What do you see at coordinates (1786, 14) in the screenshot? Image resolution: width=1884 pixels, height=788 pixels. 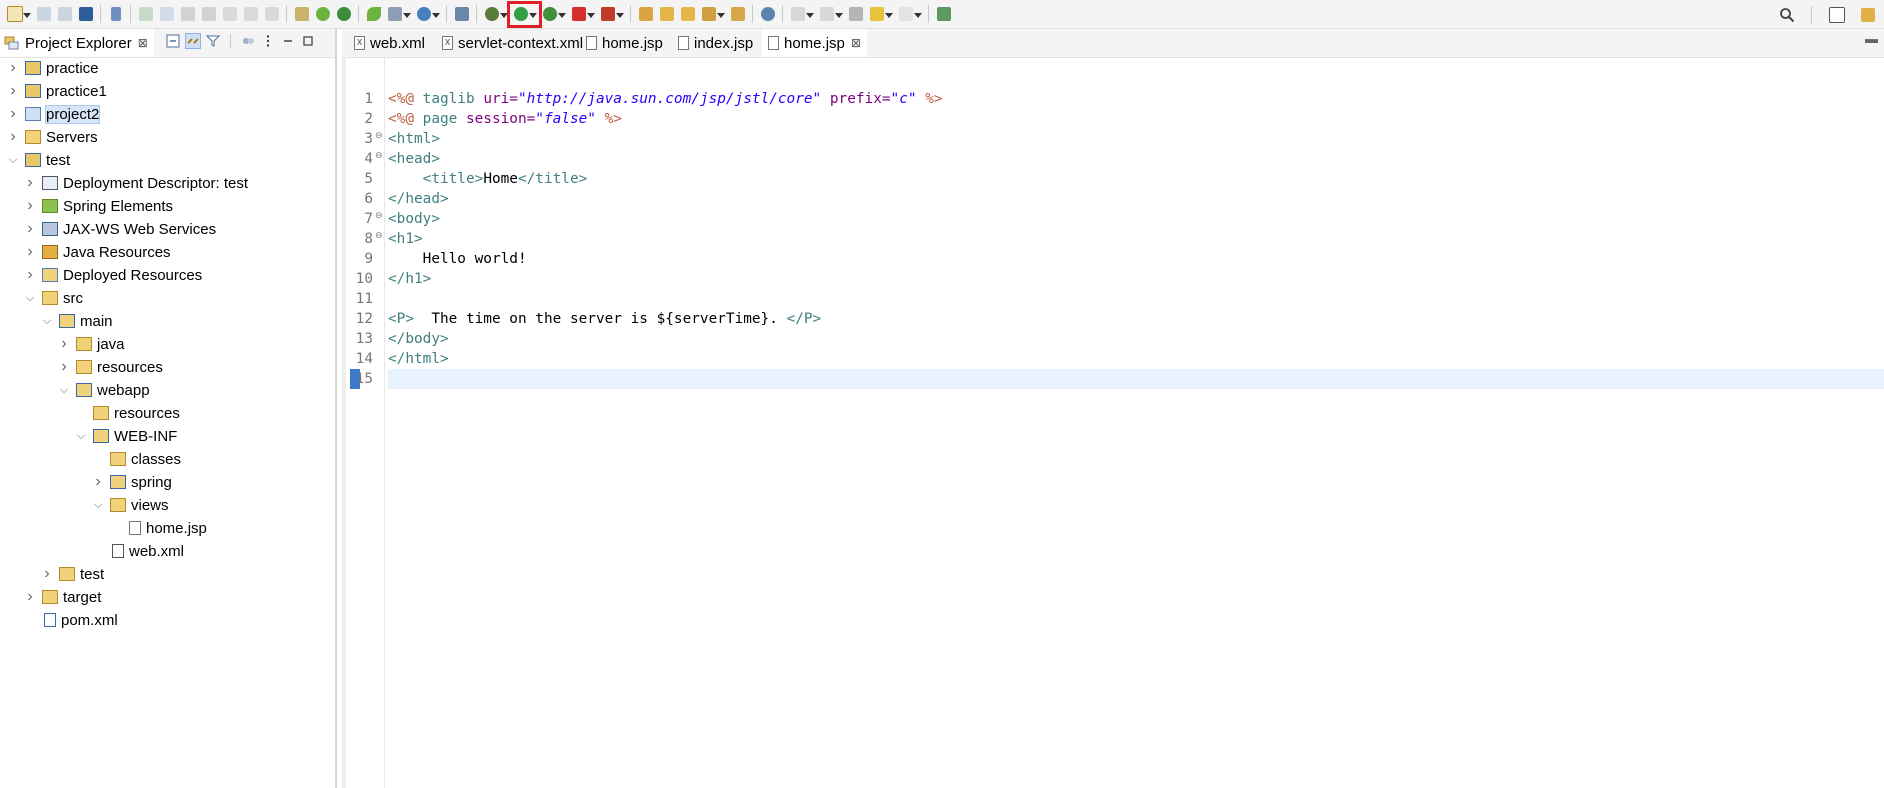 I see `search-button` at bounding box center [1786, 14].